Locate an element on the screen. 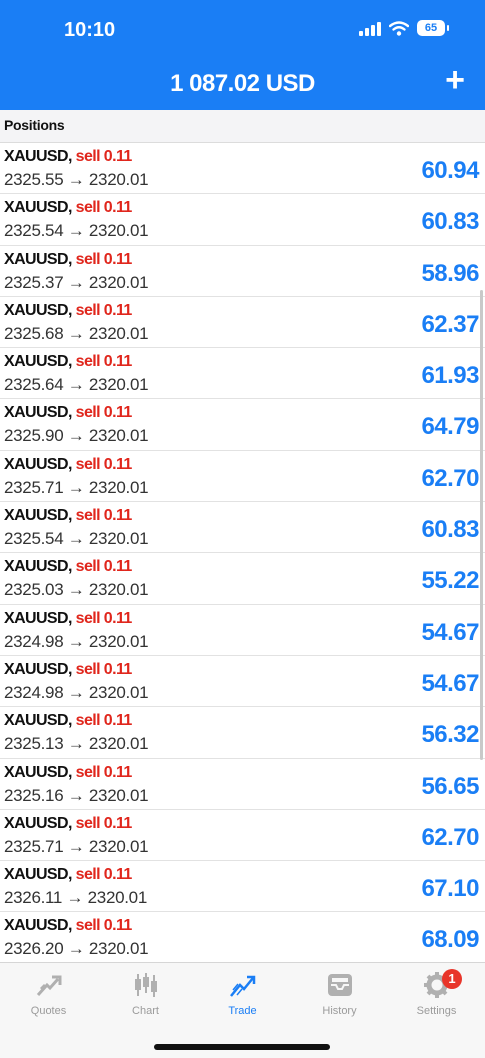 The image size is (485, 1058). position-prices: 2326.11 → 2320.01 is located at coordinates (75, 898).